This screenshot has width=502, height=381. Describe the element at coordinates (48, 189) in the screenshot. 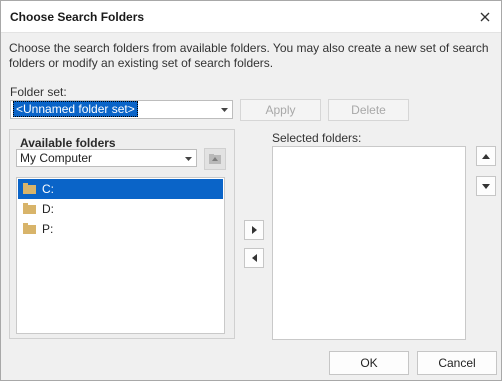

I see `folder-name: C:` at that location.